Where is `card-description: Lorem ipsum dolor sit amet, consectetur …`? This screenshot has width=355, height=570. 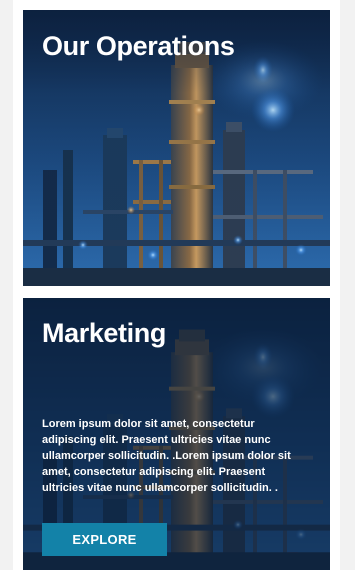
card-description: Lorem ipsum dolor sit amet, consectetur … is located at coordinates (166, 456).